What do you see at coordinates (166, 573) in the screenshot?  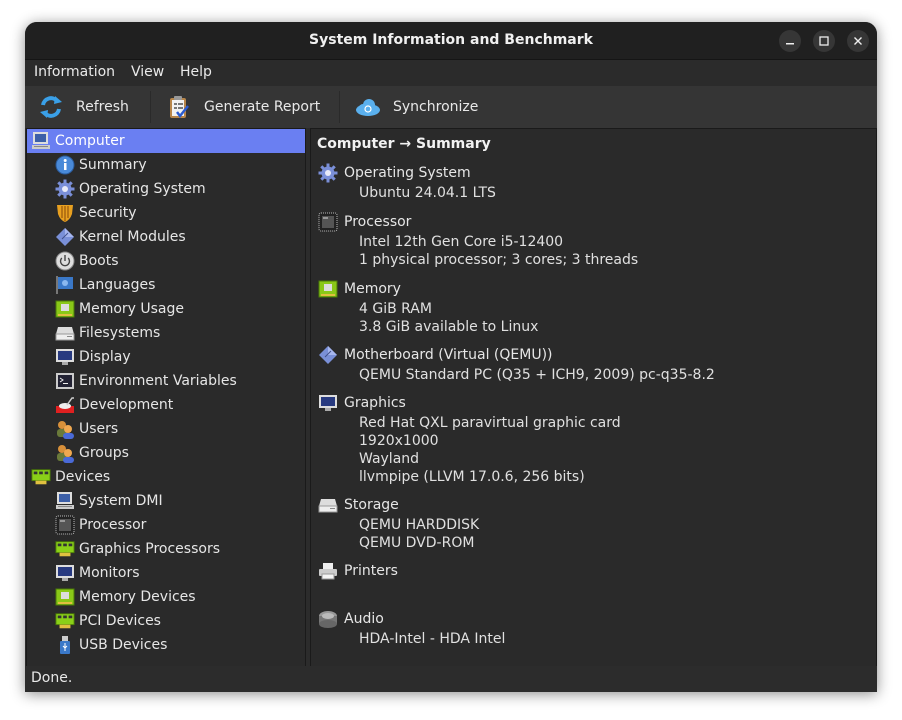 I see `sidebar-item-monitors: Monitors` at bounding box center [166, 573].